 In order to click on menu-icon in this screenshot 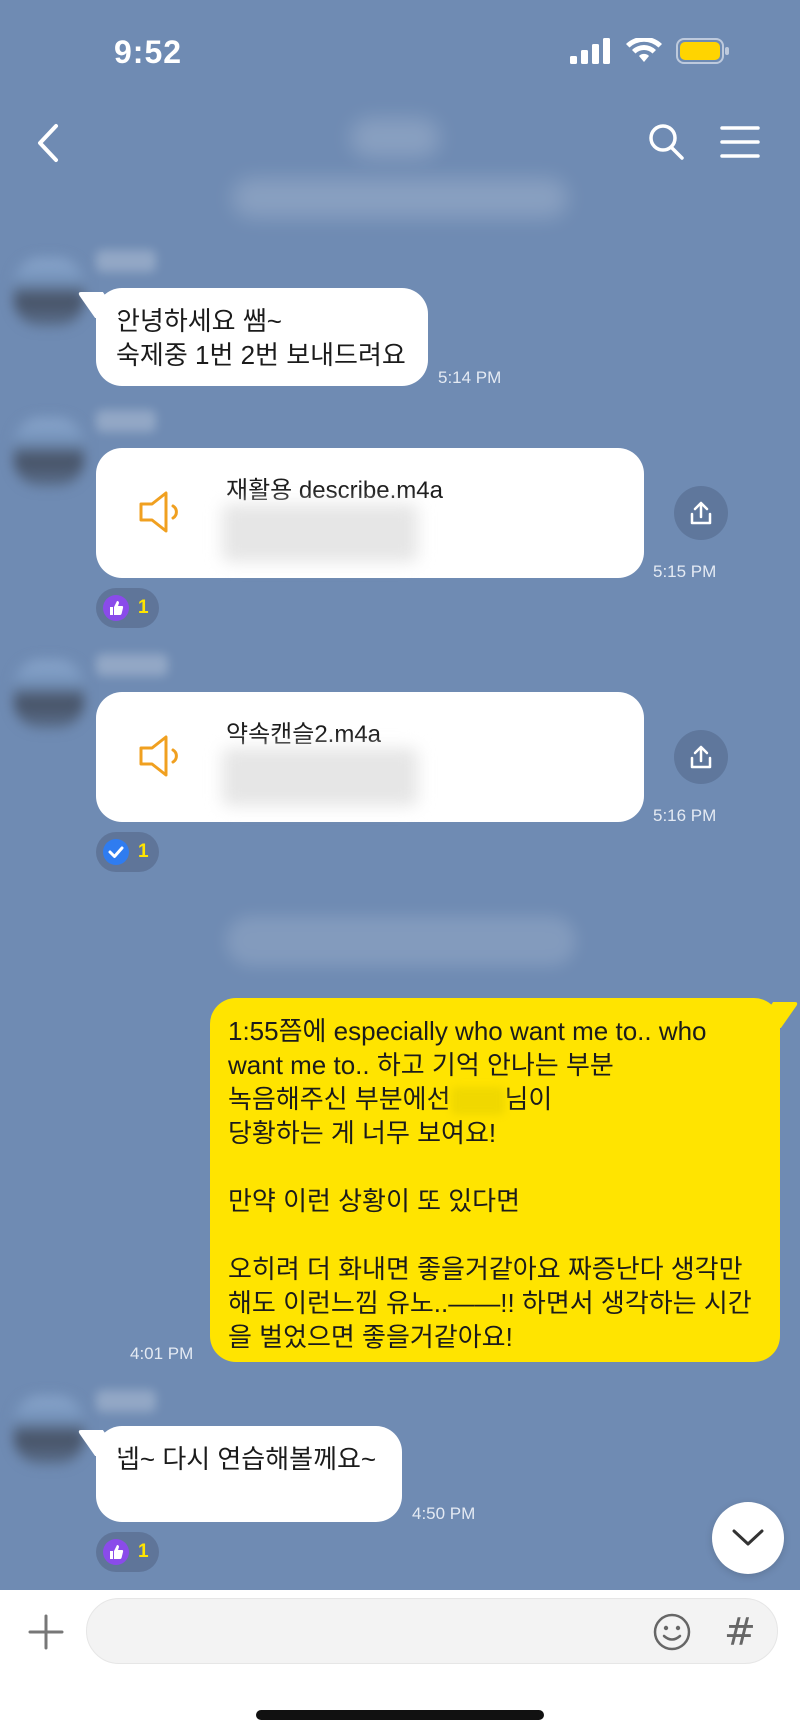, I will do `click(740, 142)`.